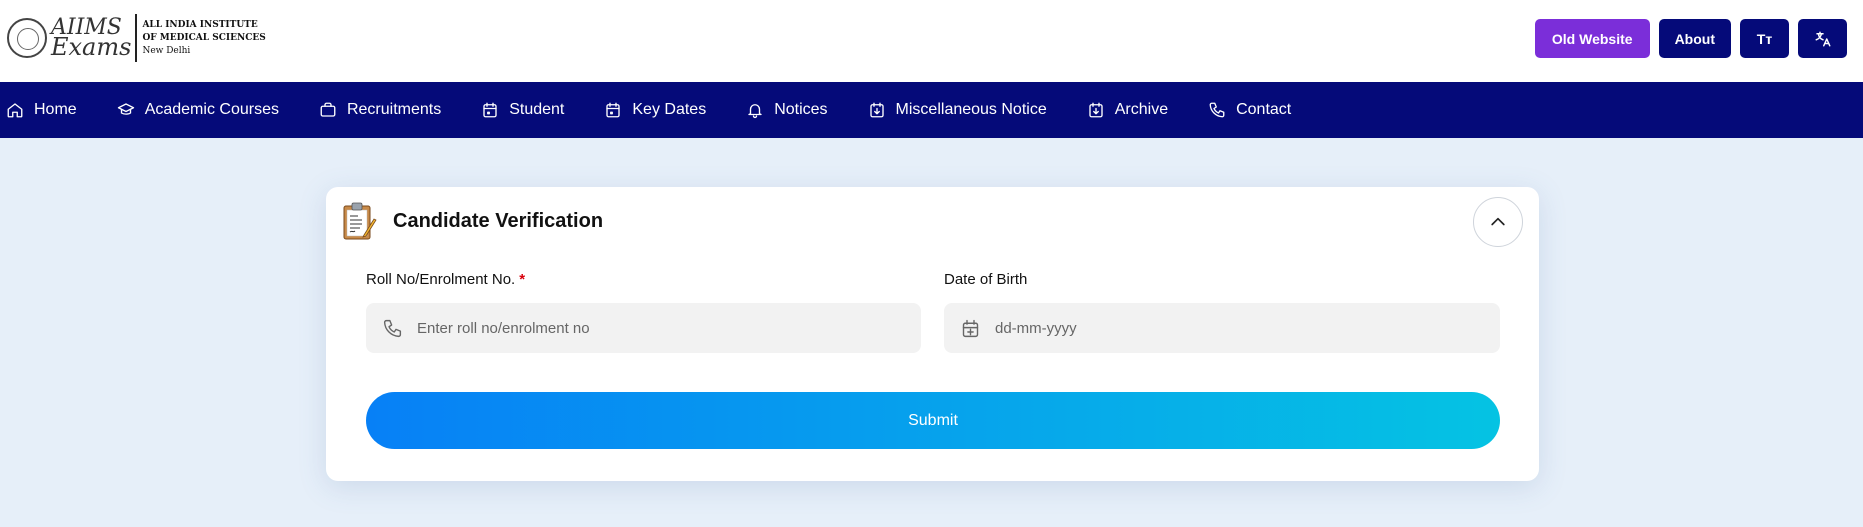 The width and height of the screenshot is (1863, 527). I want to click on clipboard-icon, so click(360, 221).